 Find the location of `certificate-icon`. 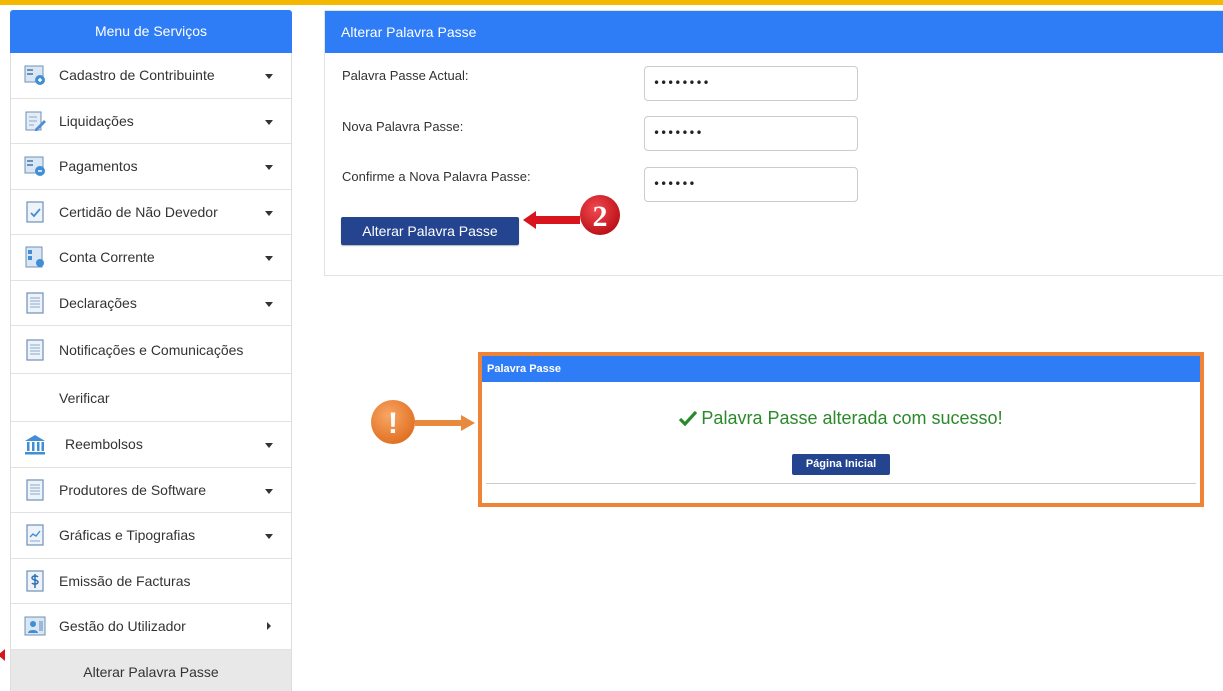

certificate-icon is located at coordinates (35, 212).